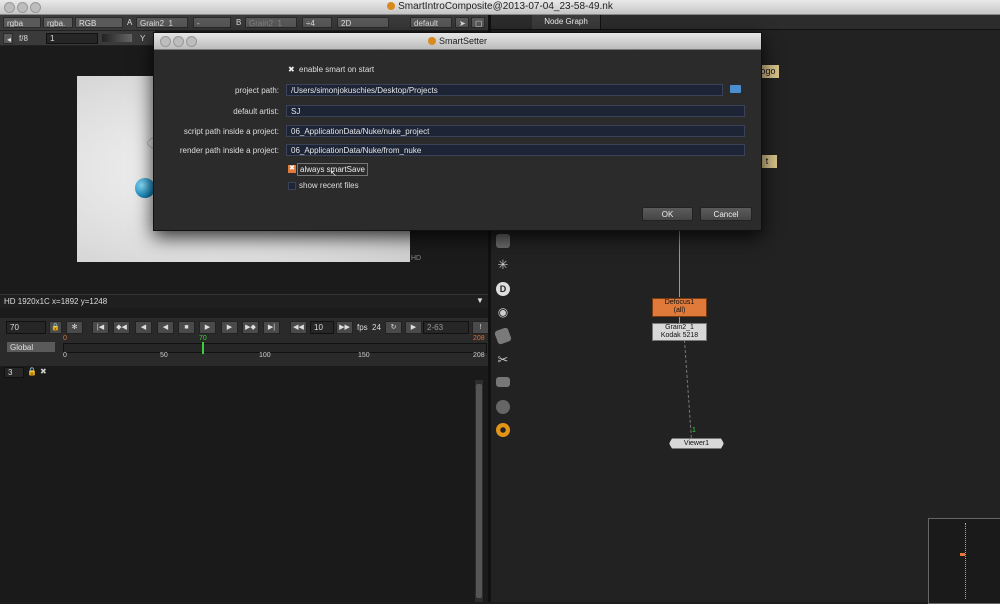  I want to click on b-input-dropdown: Grain2_1, so click(271, 22).